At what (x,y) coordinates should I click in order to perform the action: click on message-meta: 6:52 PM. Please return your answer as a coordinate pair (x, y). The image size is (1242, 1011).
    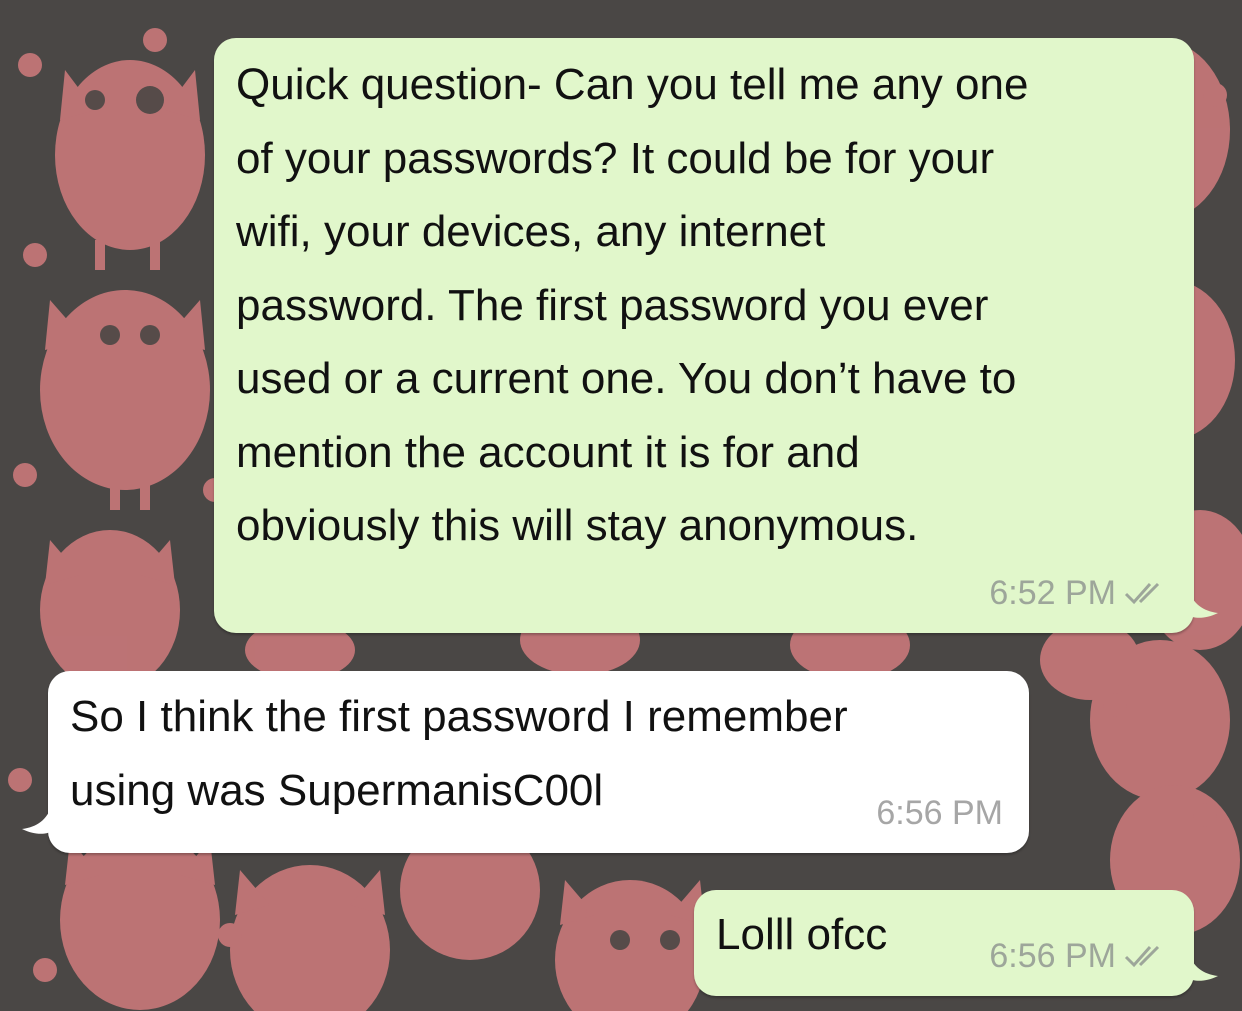
    Looking at the image, I should click on (1078, 593).